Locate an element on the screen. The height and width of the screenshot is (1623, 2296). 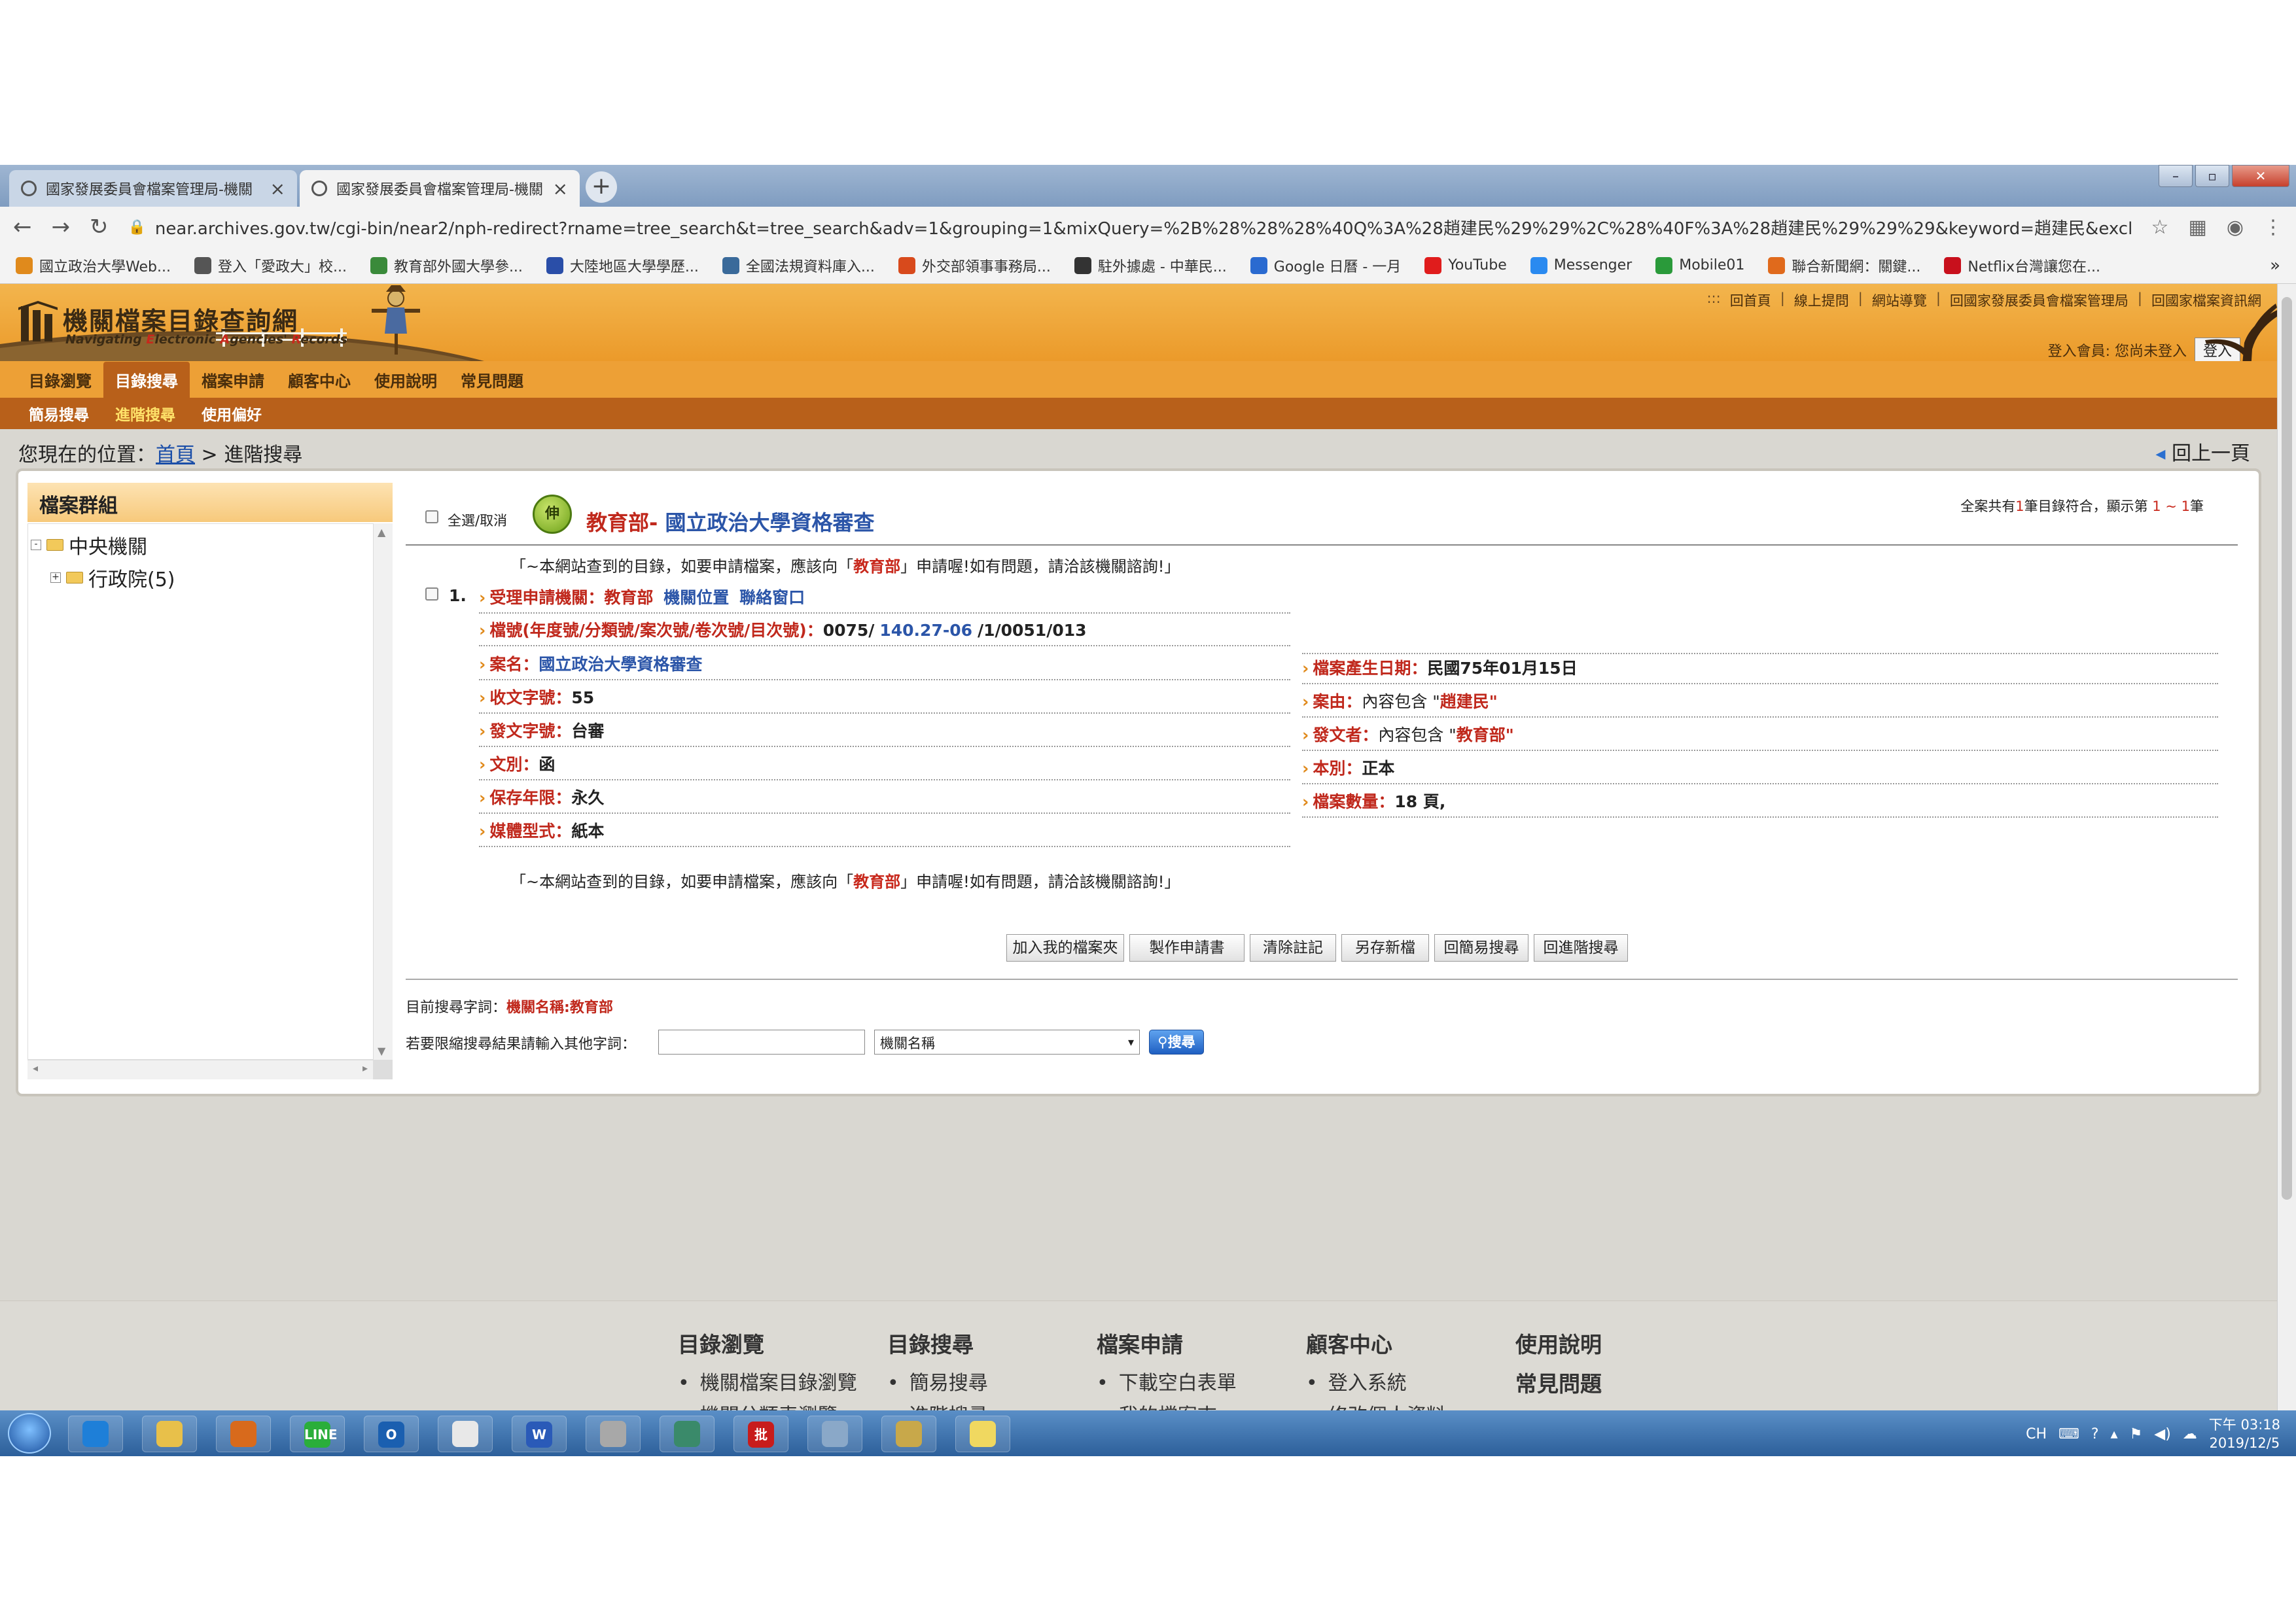
page-scrollbar is located at coordinates (2286, 847).